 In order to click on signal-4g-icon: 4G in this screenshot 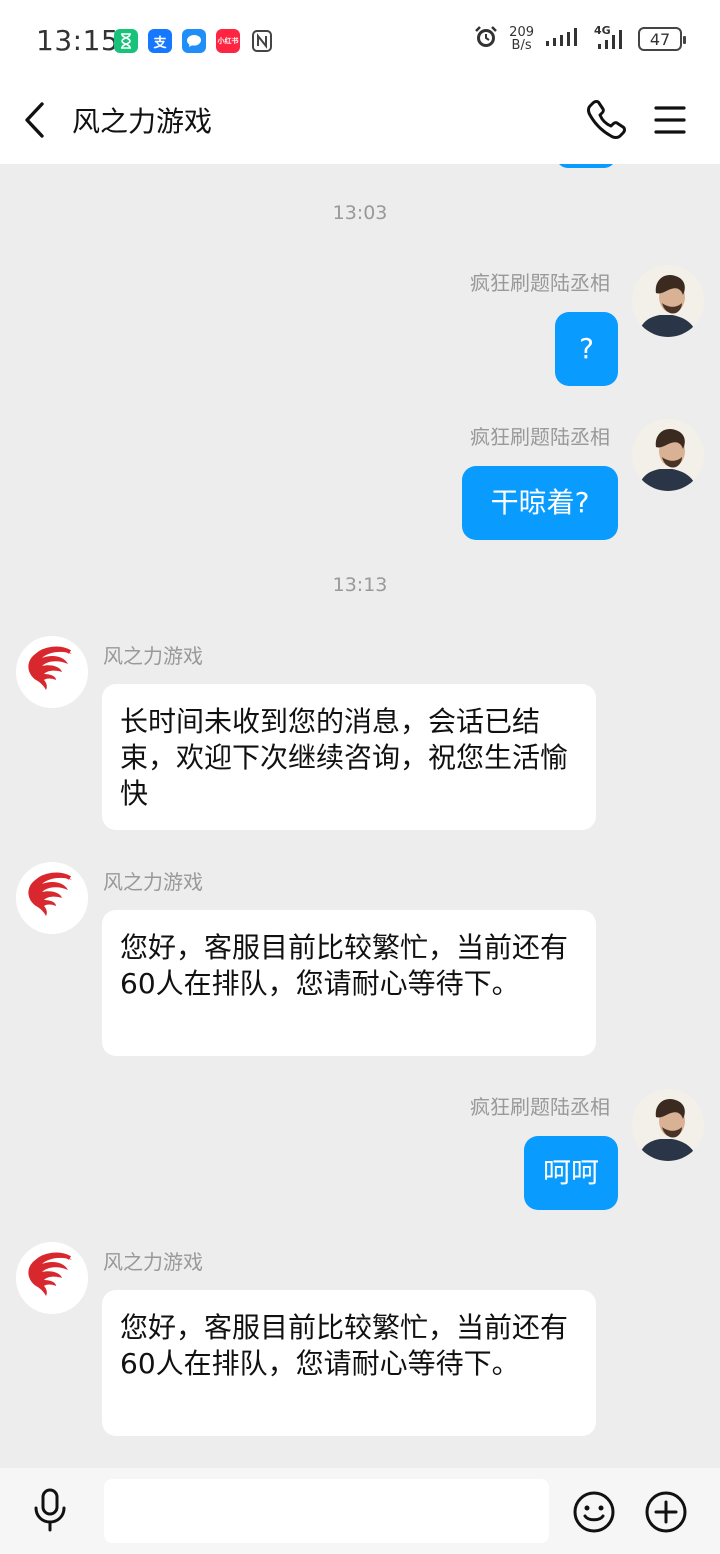, I will do `click(611, 38)`.